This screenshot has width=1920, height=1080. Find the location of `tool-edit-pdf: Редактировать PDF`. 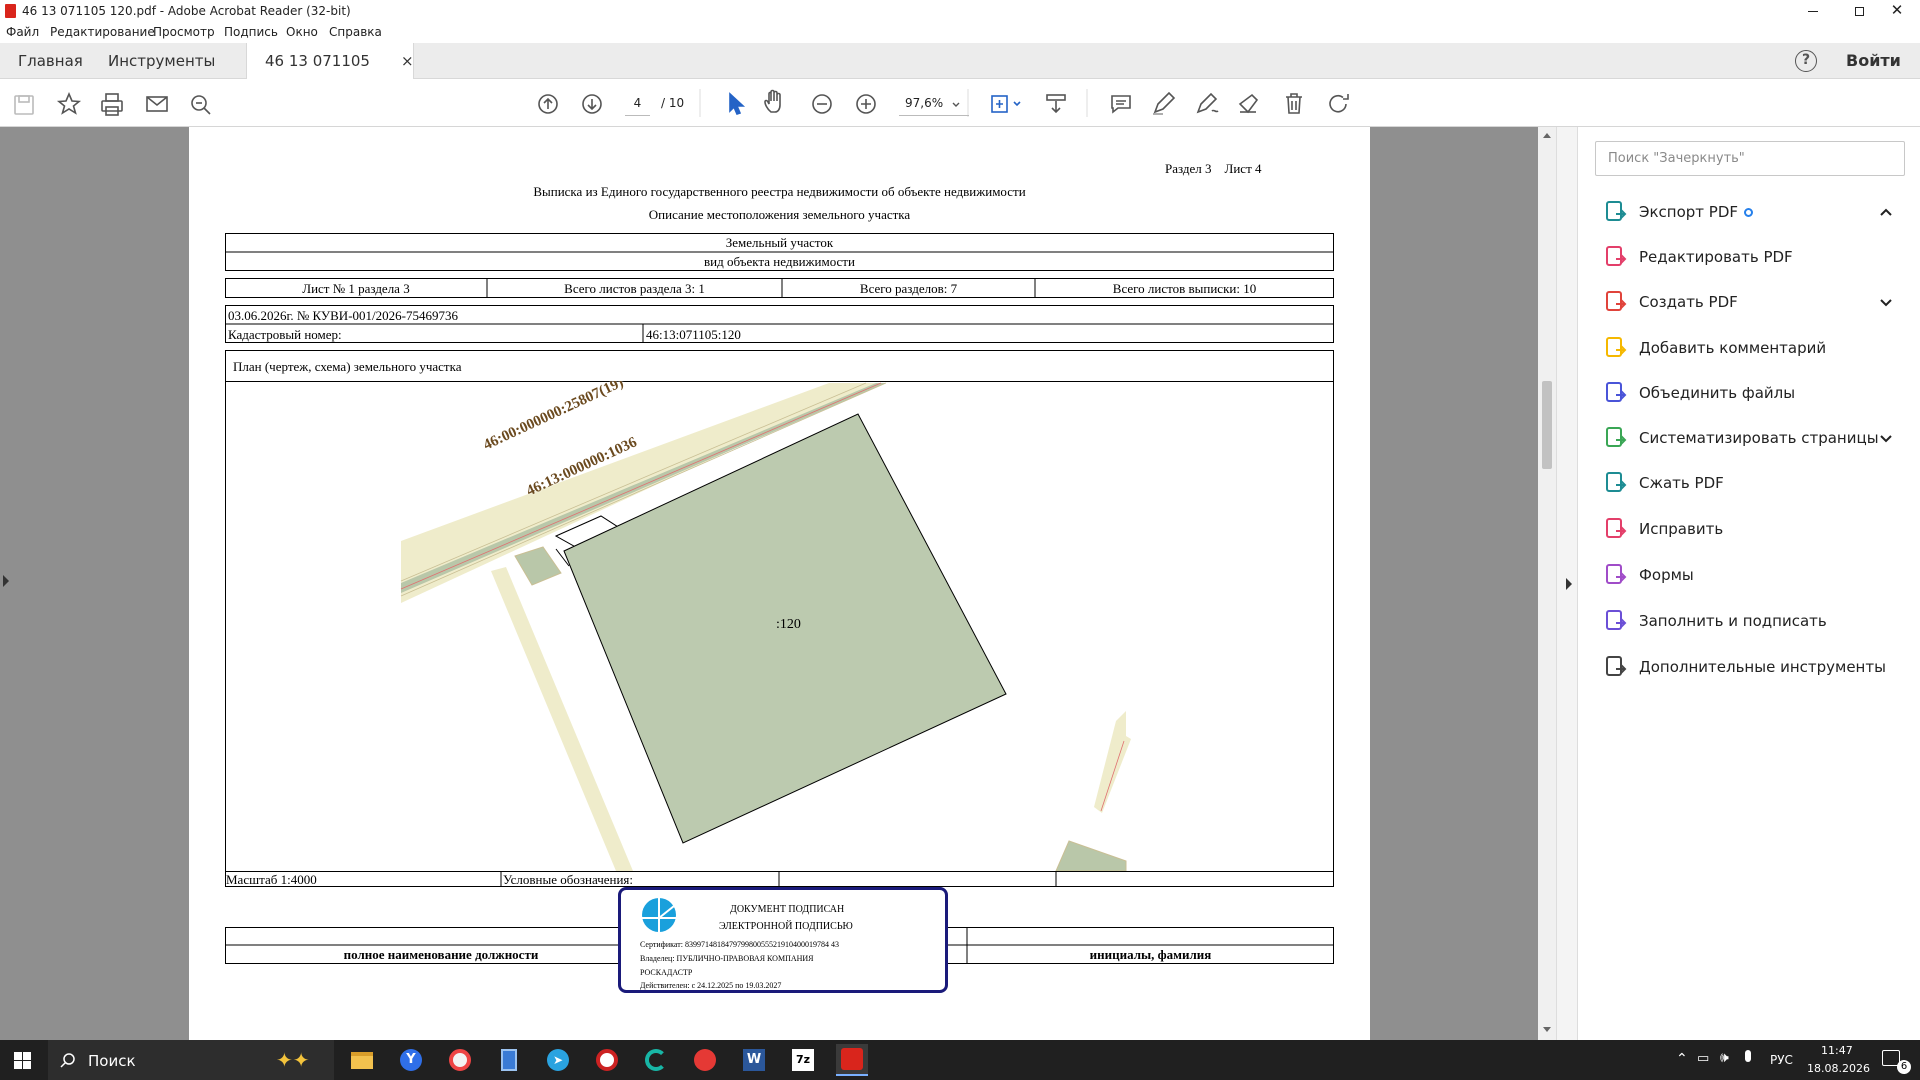

tool-edit-pdf: Редактировать PDF is located at coordinates (1754, 257).